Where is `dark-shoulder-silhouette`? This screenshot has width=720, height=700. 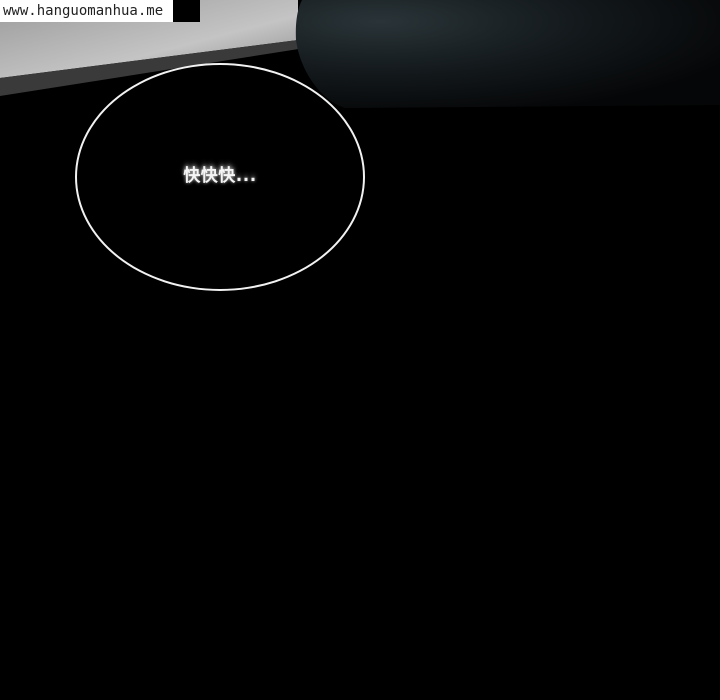 dark-shoulder-silhouette is located at coordinates (507, 54).